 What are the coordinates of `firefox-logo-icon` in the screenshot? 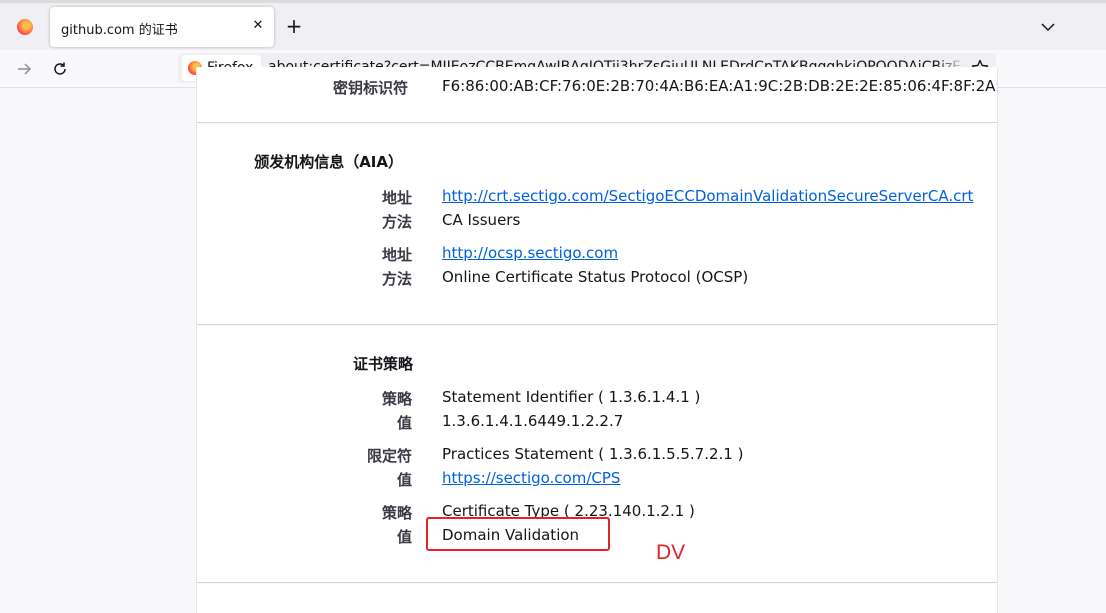 It's located at (25, 27).